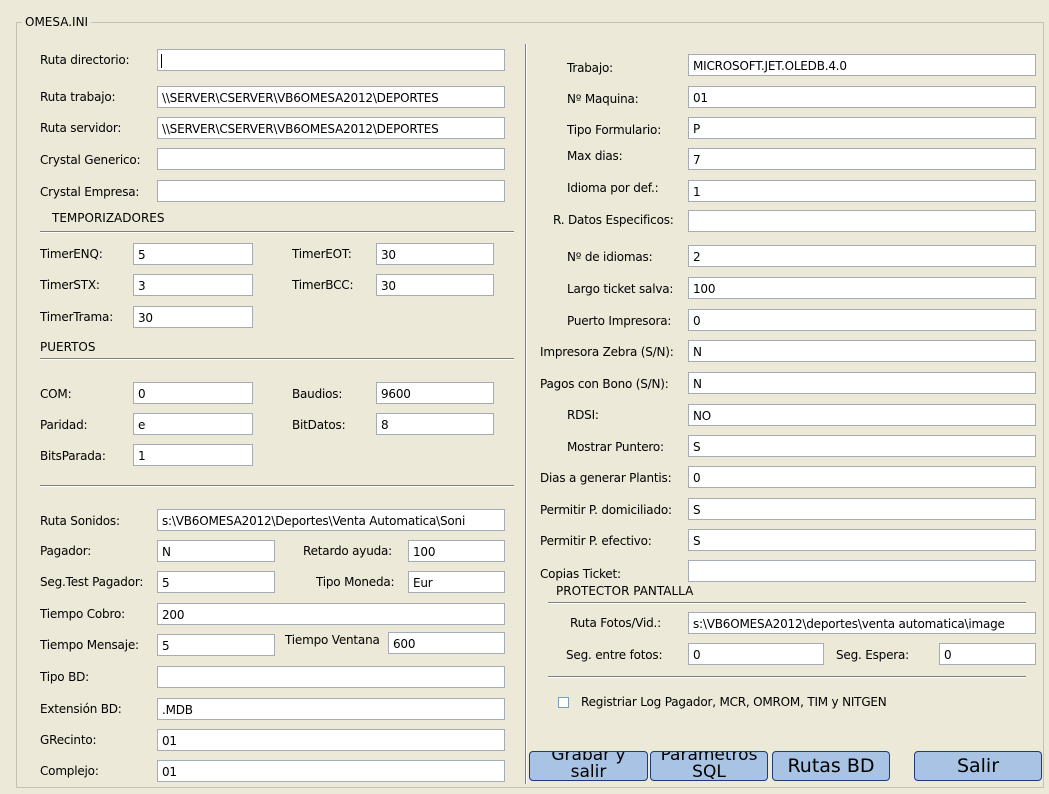 The height and width of the screenshot is (794, 1049). I want to click on rdsi-field: NO, so click(862, 415).